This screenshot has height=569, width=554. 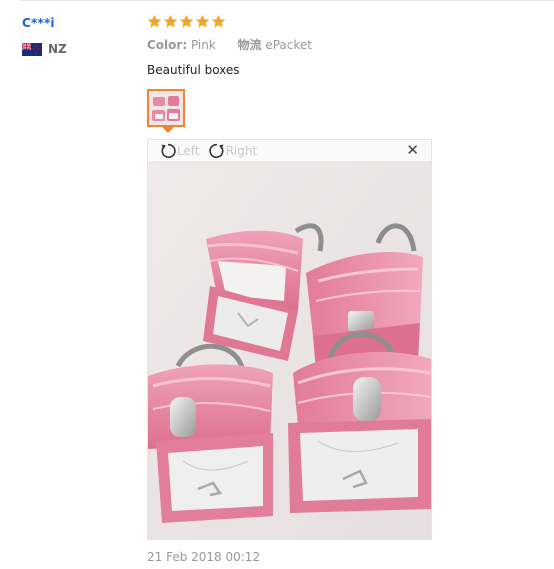 What do you see at coordinates (168, 130) in the screenshot?
I see `thumbnail-pointer` at bounding box center [168, 130].